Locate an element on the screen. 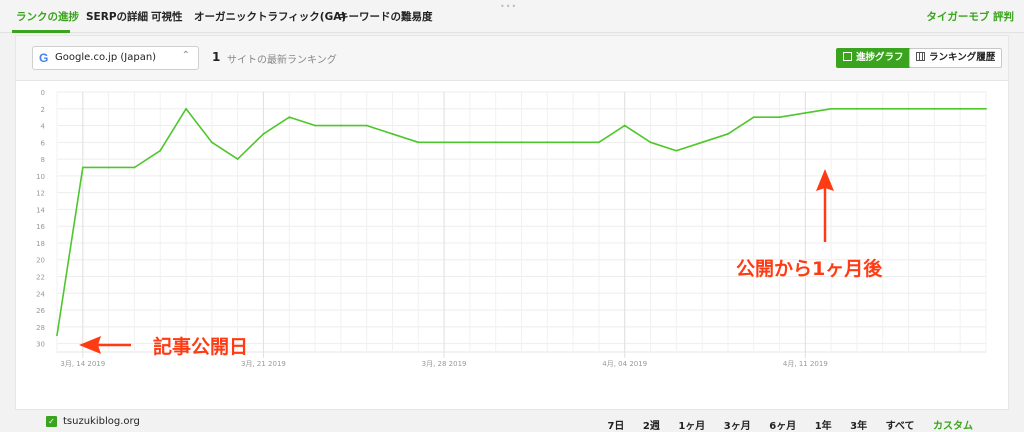 The image size is (1024, 432). progress-graph-button: 進捗グラフ is located at coordinates (874, 58).